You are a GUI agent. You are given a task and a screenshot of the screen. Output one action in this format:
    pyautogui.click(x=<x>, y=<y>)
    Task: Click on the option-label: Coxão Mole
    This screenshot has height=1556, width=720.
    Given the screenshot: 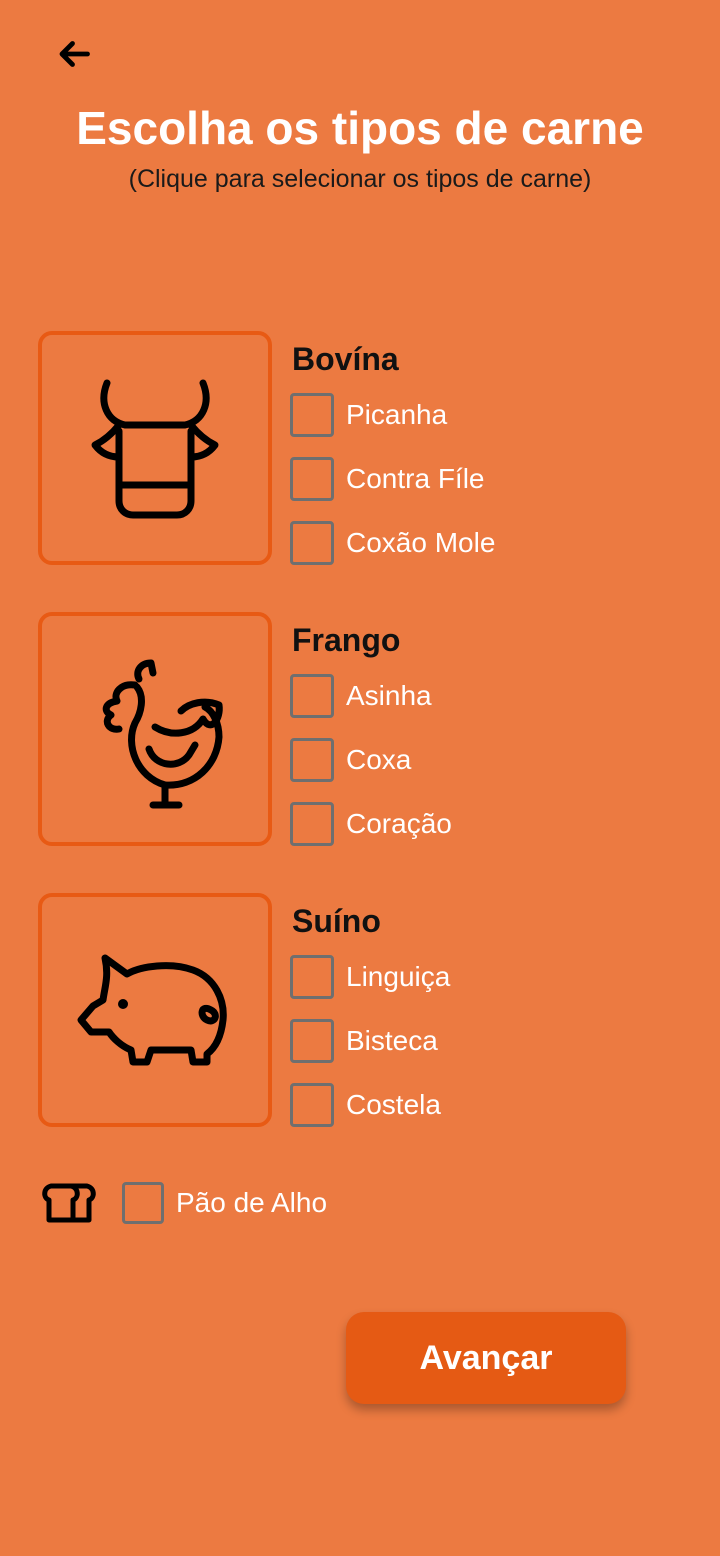 What is the action you would take?
    pyautogui.click(x=421, y=542)
    